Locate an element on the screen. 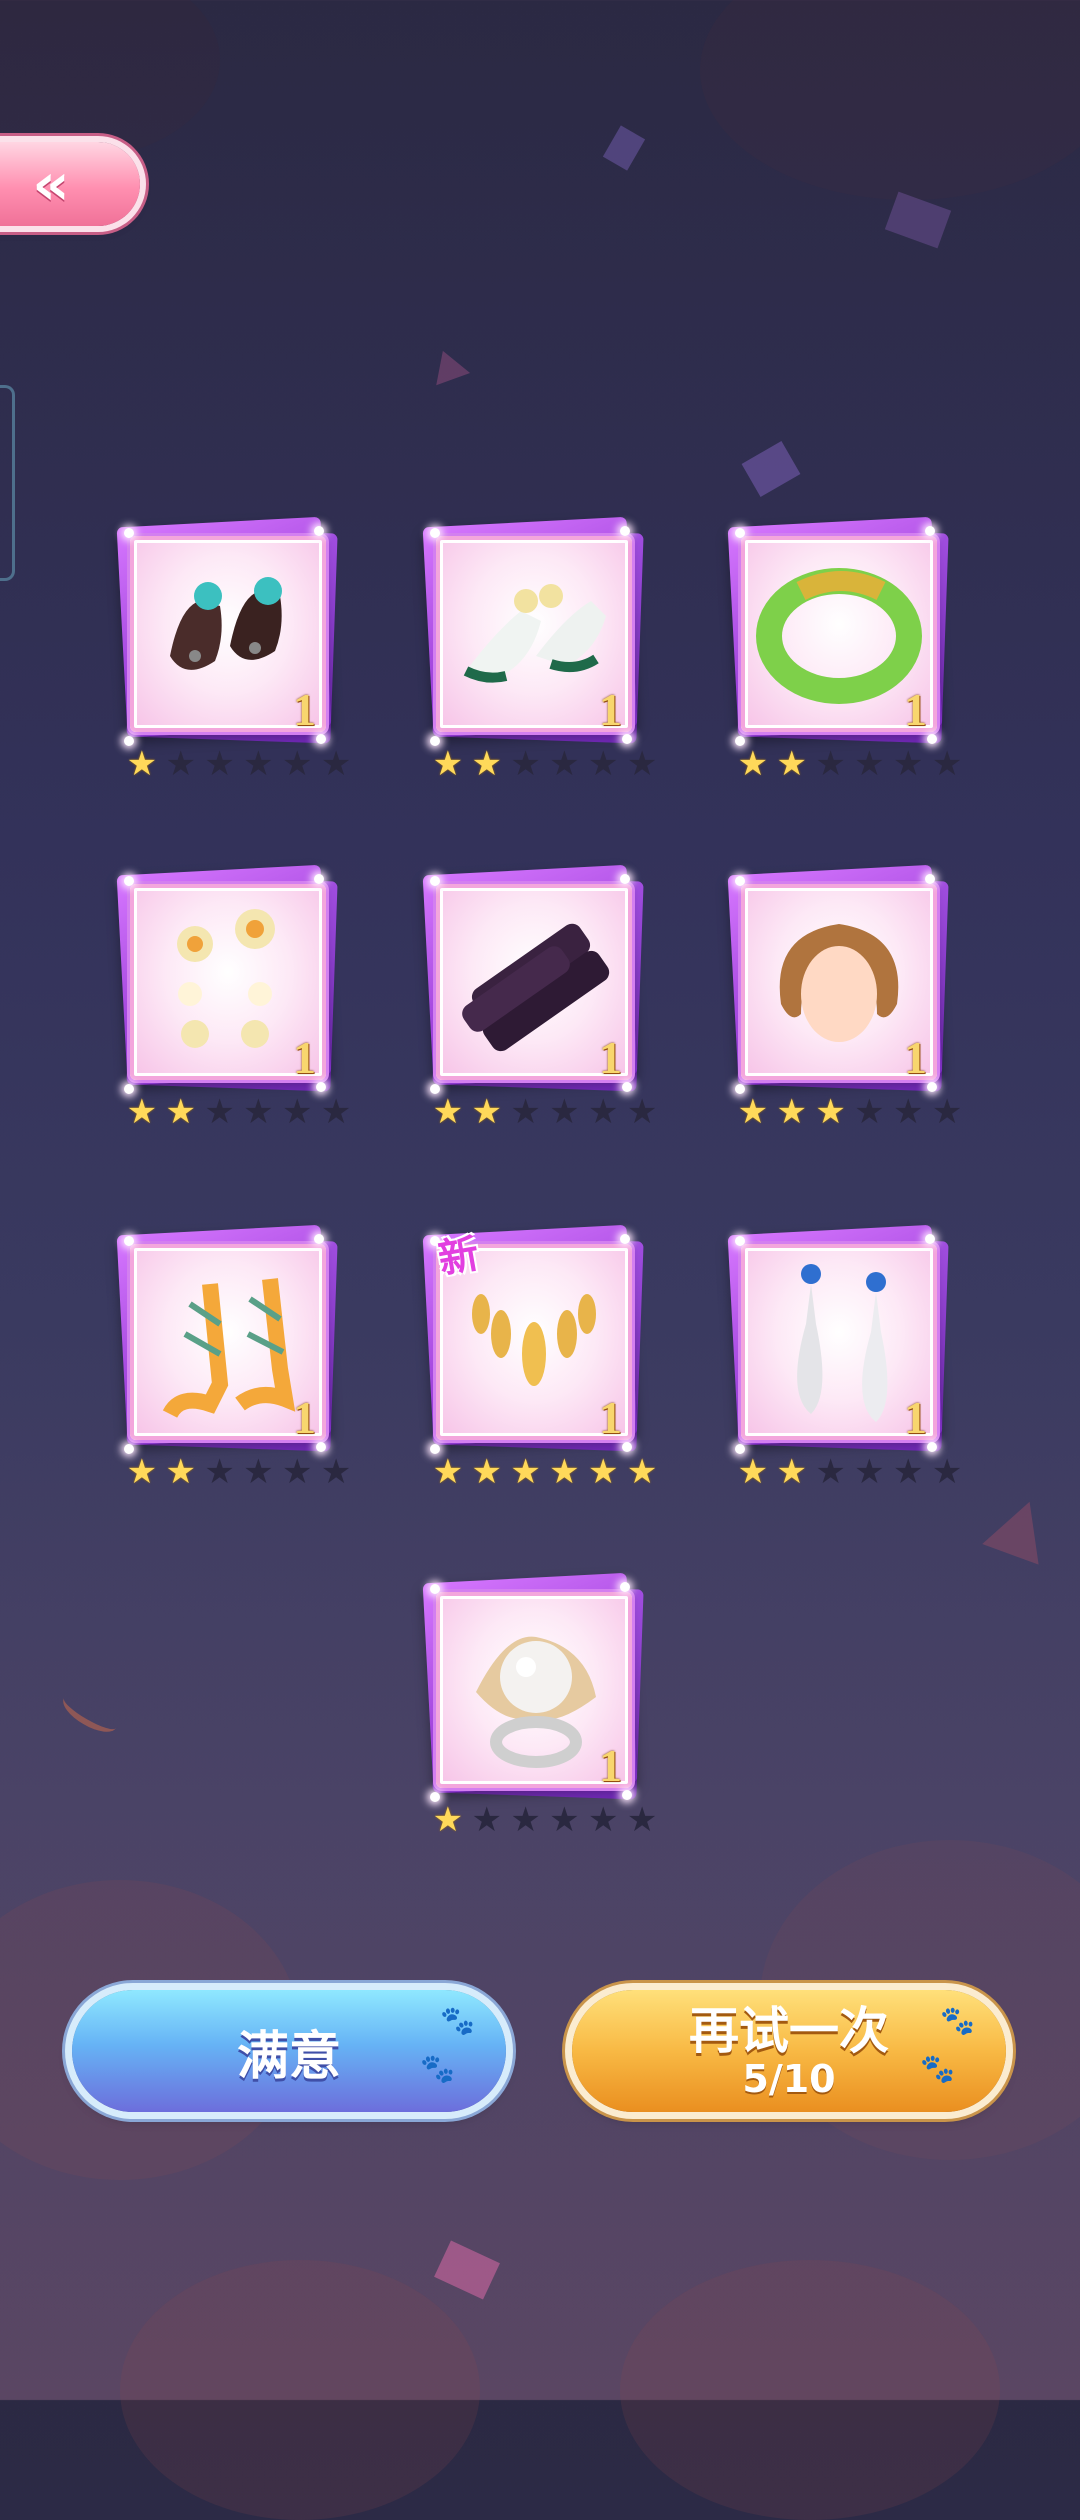 This screenshot has height=2520, width=1080. satisfied-button: 满意 🐾 🐾 is located at coordinates (289, 2051).